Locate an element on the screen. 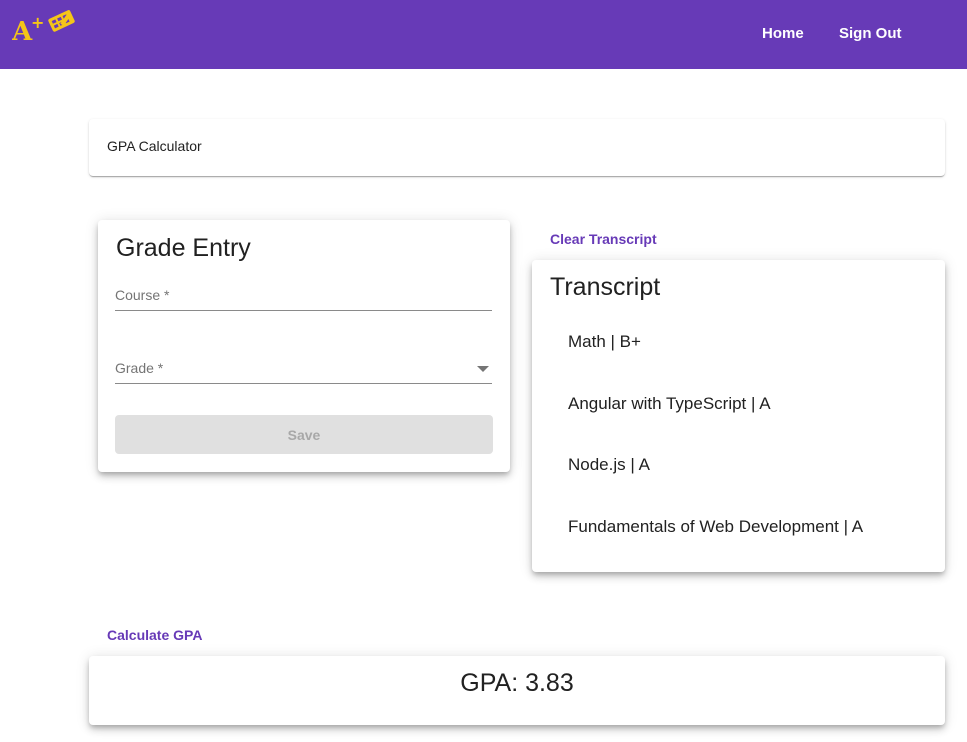 The image size is (967, 742). a-plus-calculator-logo-icon: A + is located at coordinates (46, 27).